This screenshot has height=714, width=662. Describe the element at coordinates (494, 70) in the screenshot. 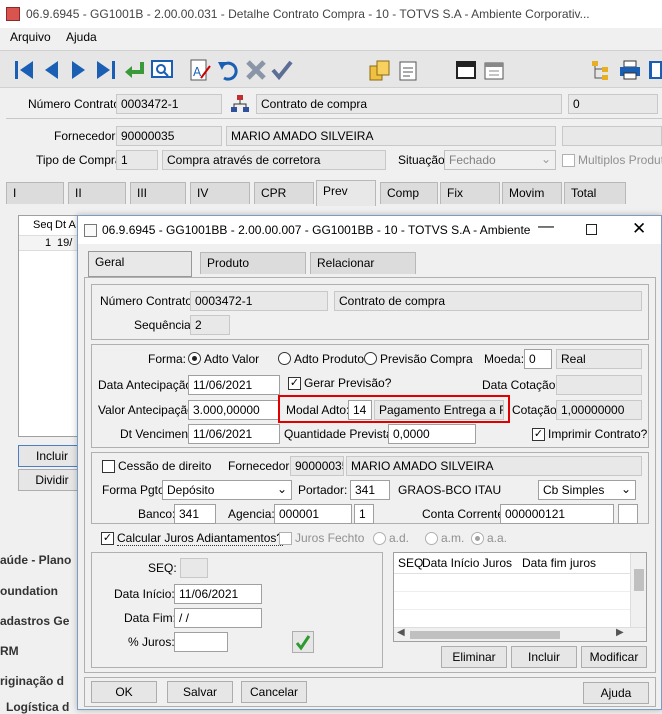

I see `calendar-icon` at that location.